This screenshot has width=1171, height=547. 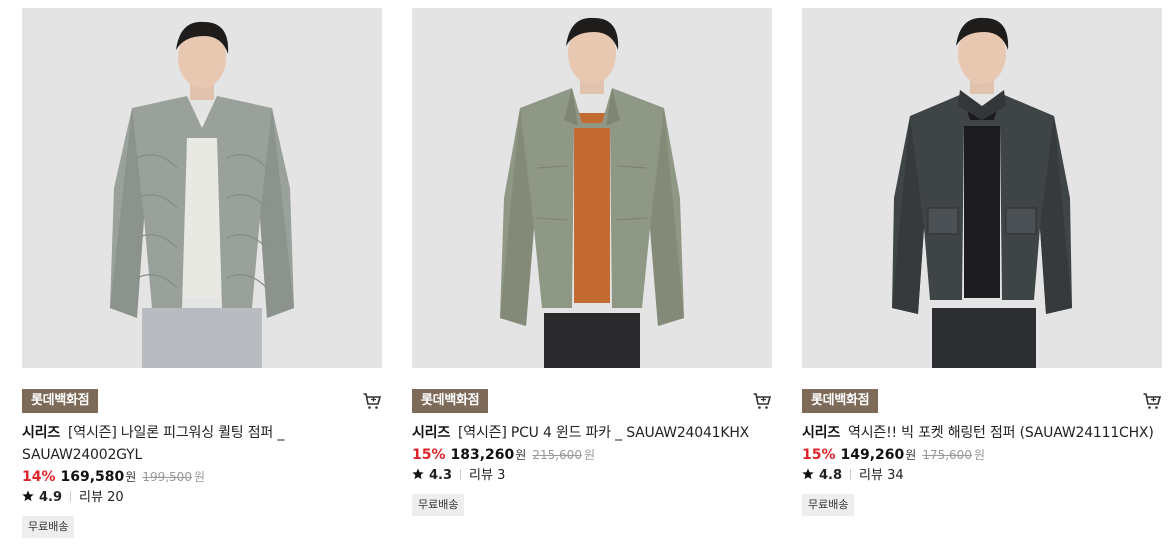 I want to click on original-price: 175,600, so click(x=947, y=455).